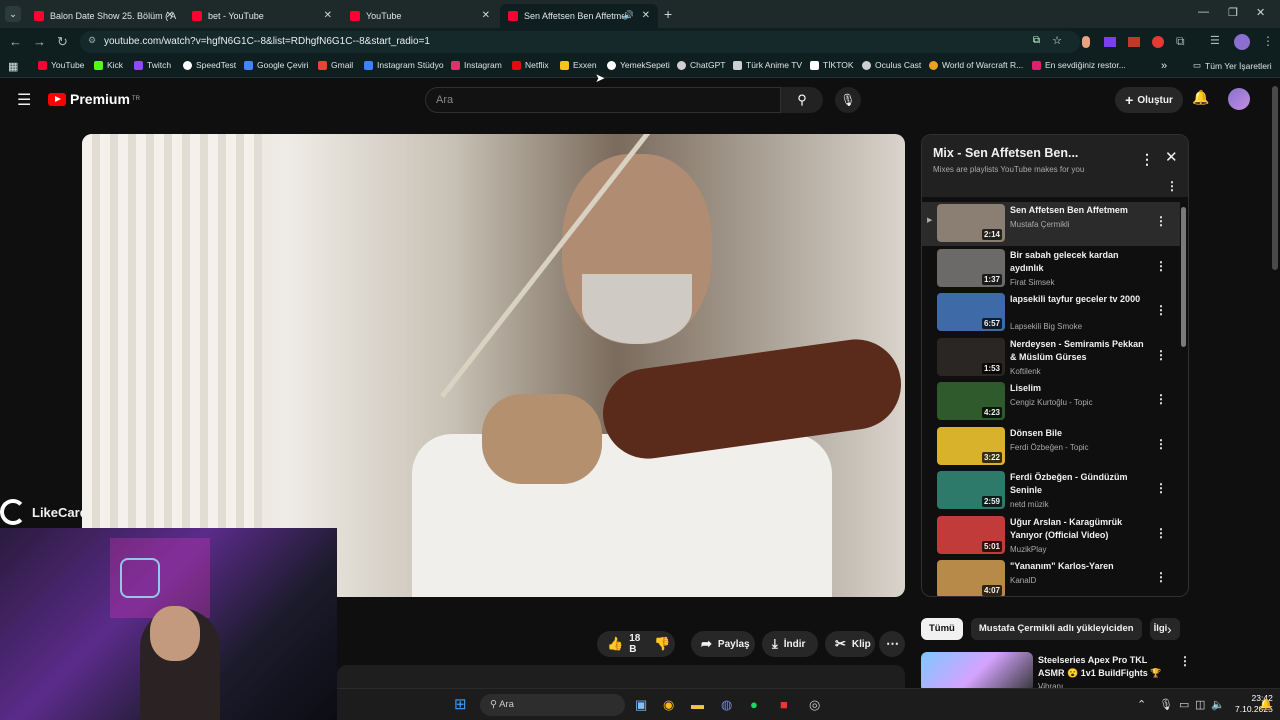 This screenshot has height=720, width=1280. Describe the element at coordinates (1169, 629) in the screenshot. I see `chips-next-icon: ›` at that location.